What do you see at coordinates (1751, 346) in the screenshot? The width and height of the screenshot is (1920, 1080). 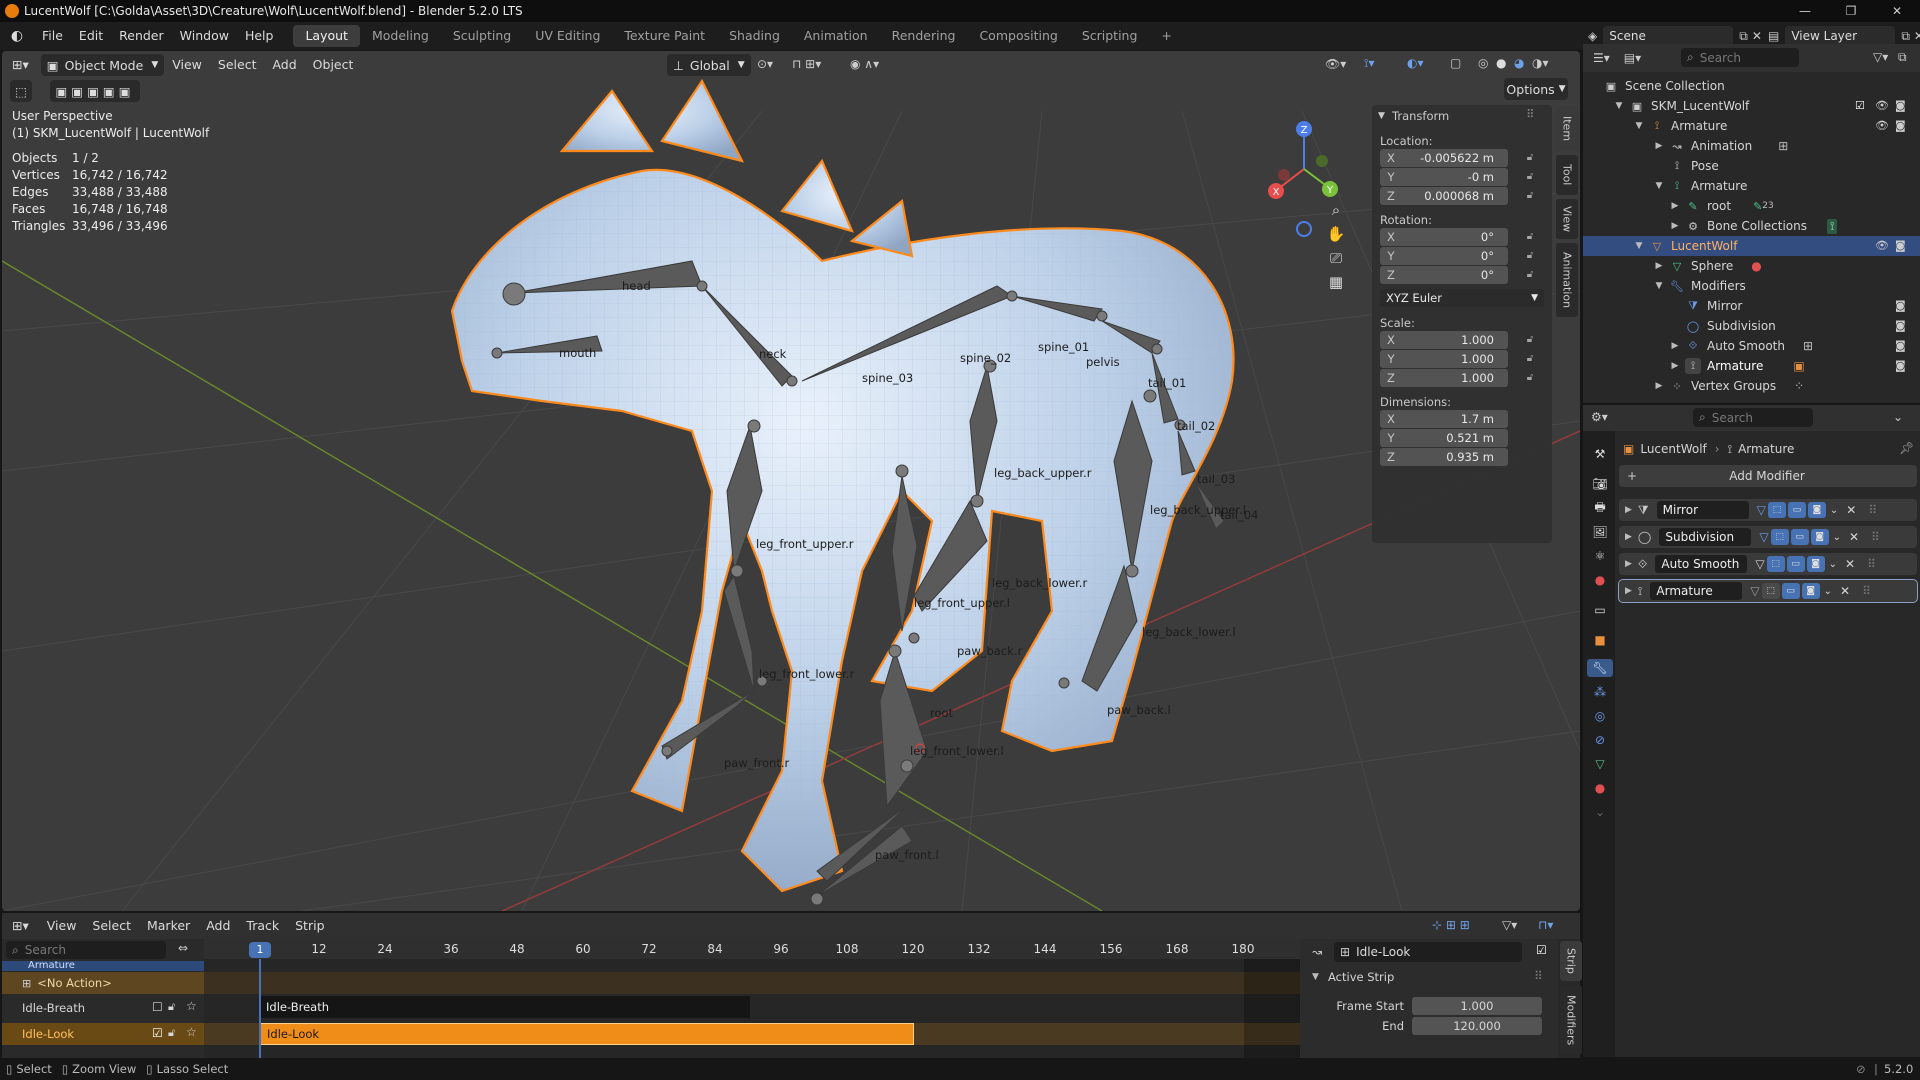 I see `outliner-item: ▶ ⟐ Auto Smooth ⊞ ◙` at bounding box center [1751, 346].